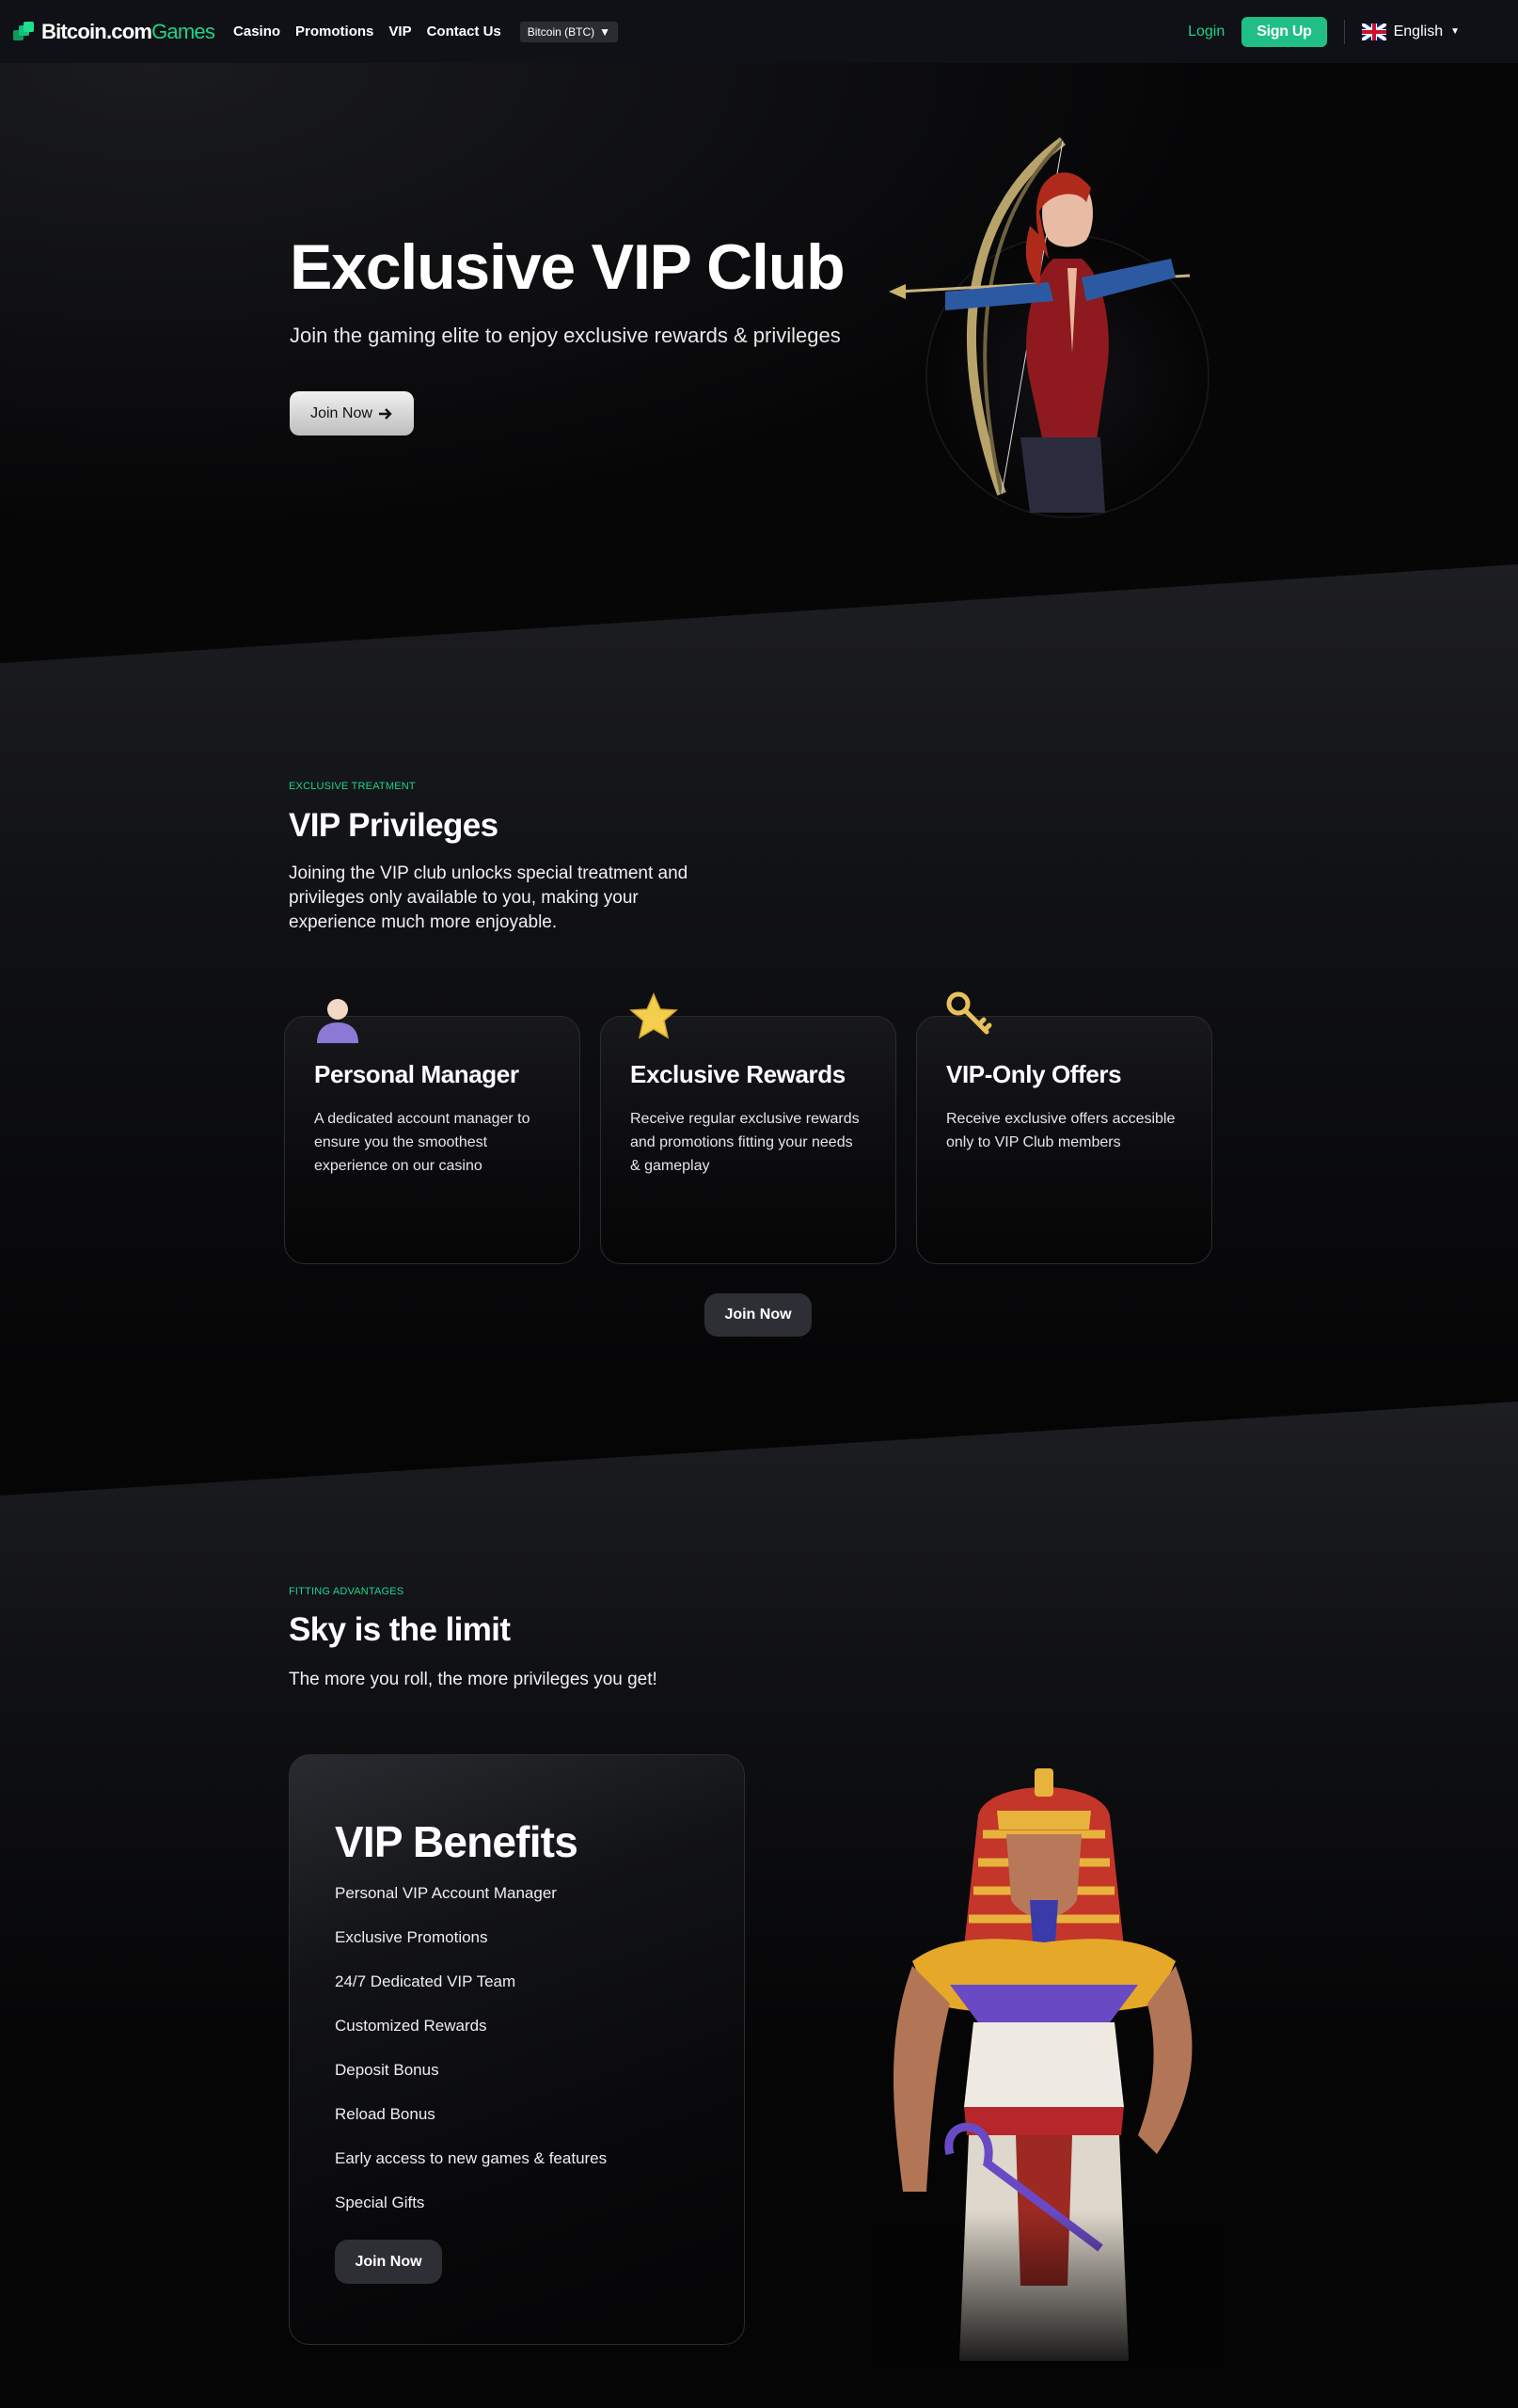 The height and width of the screenshot is (2408, 1518). Describe the element at coordinates (738, 1074) in the screenshot. I see `card-title: Exclusive Rewards` at that location.